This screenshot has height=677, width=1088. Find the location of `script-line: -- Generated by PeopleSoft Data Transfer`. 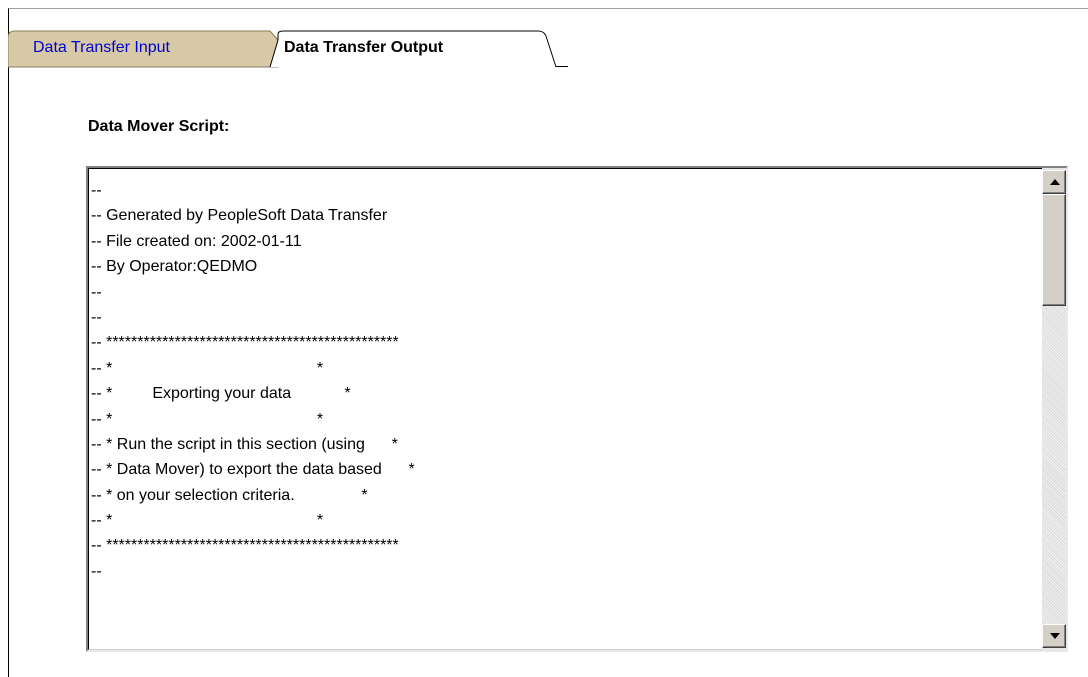

script-line: -- Generated by PeopleSoft Data Transfer is located at coordinates (239, 216).